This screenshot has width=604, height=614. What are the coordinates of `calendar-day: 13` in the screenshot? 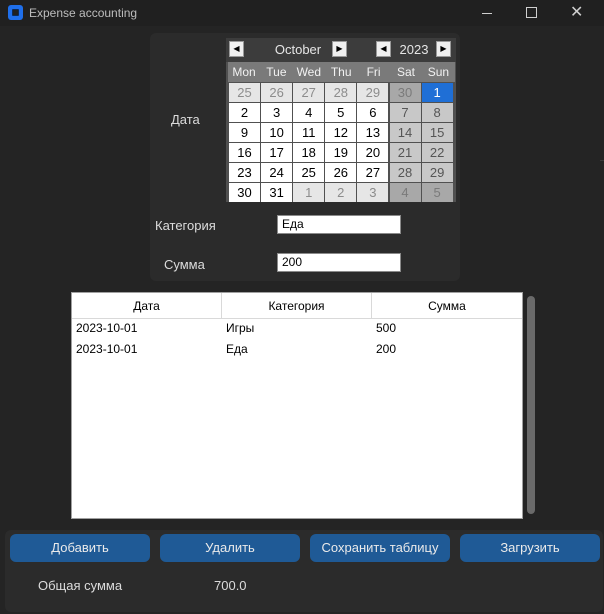 It's located at (373, 132).